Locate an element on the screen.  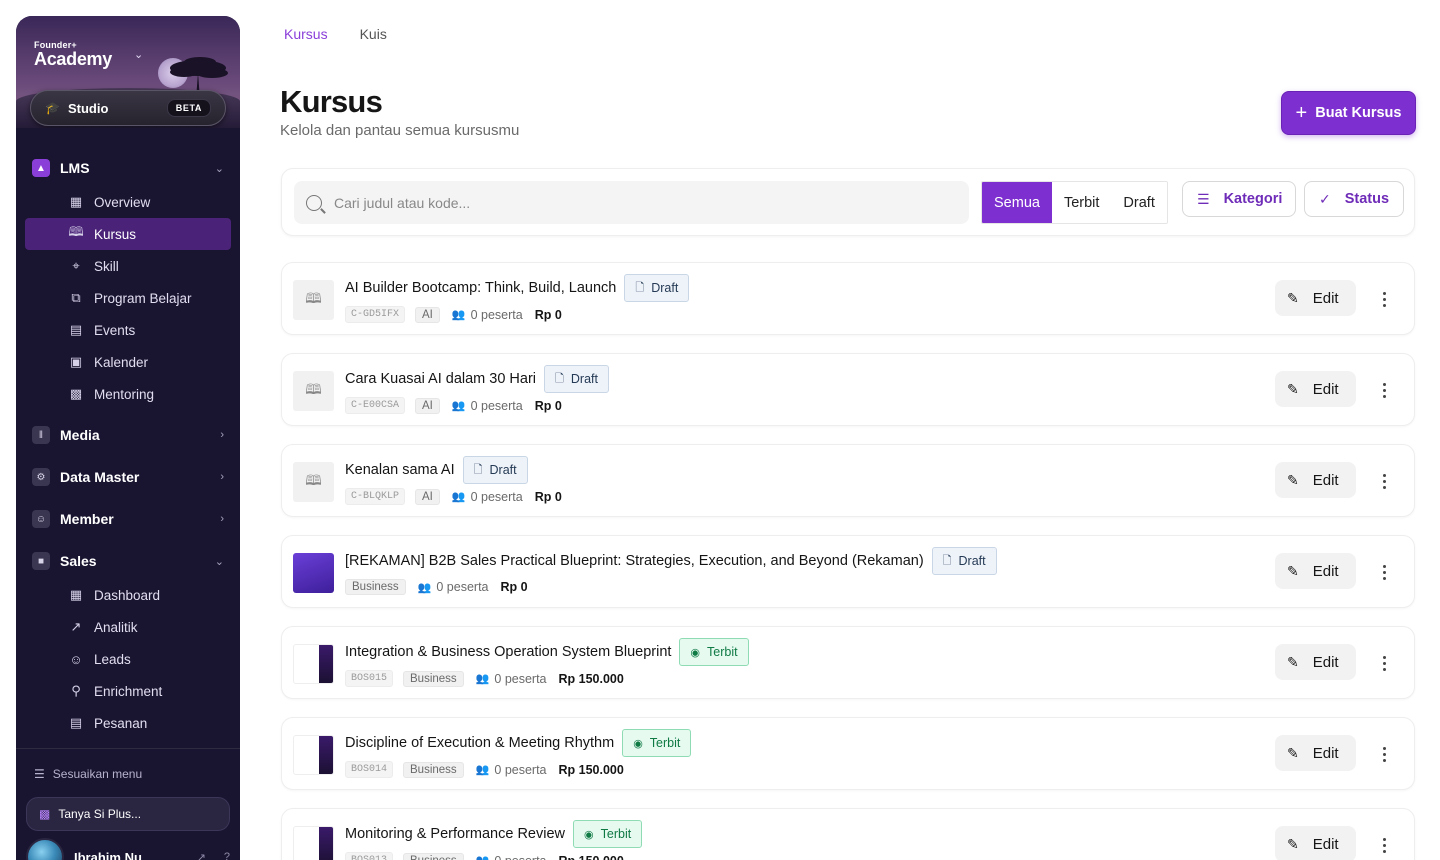
sidebar-group-data-master: ⚙ Data Master › is located at coordinates (128, 477).